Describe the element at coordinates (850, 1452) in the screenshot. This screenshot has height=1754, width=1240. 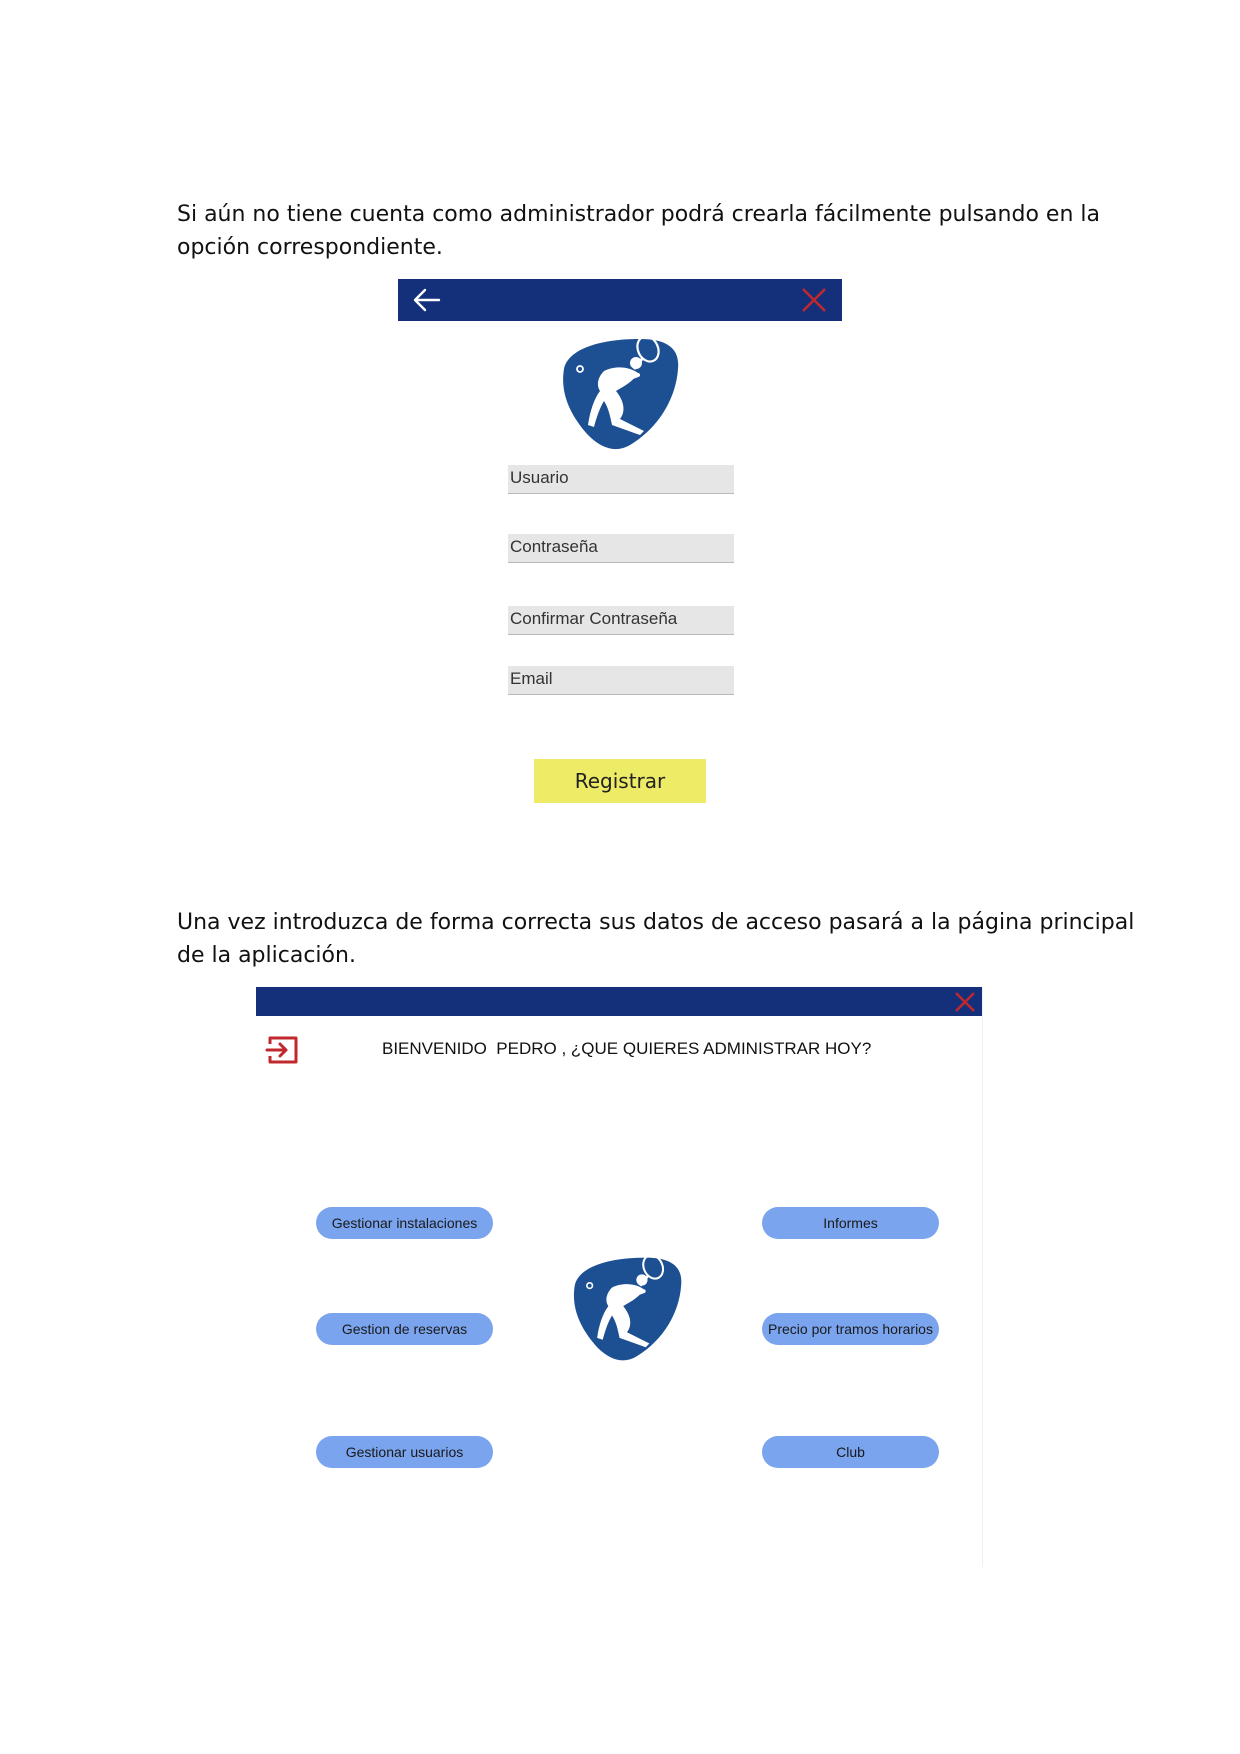
I see `club-button: Club` at that location.